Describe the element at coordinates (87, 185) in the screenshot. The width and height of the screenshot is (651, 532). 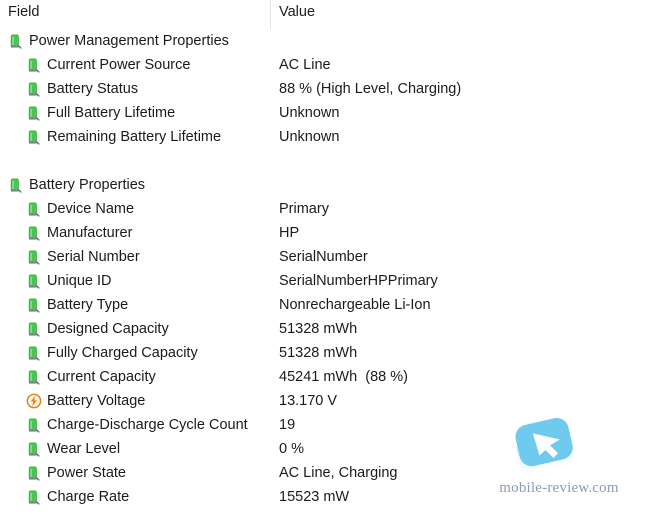
I see `property-field-label: Battery Properties` at that location.